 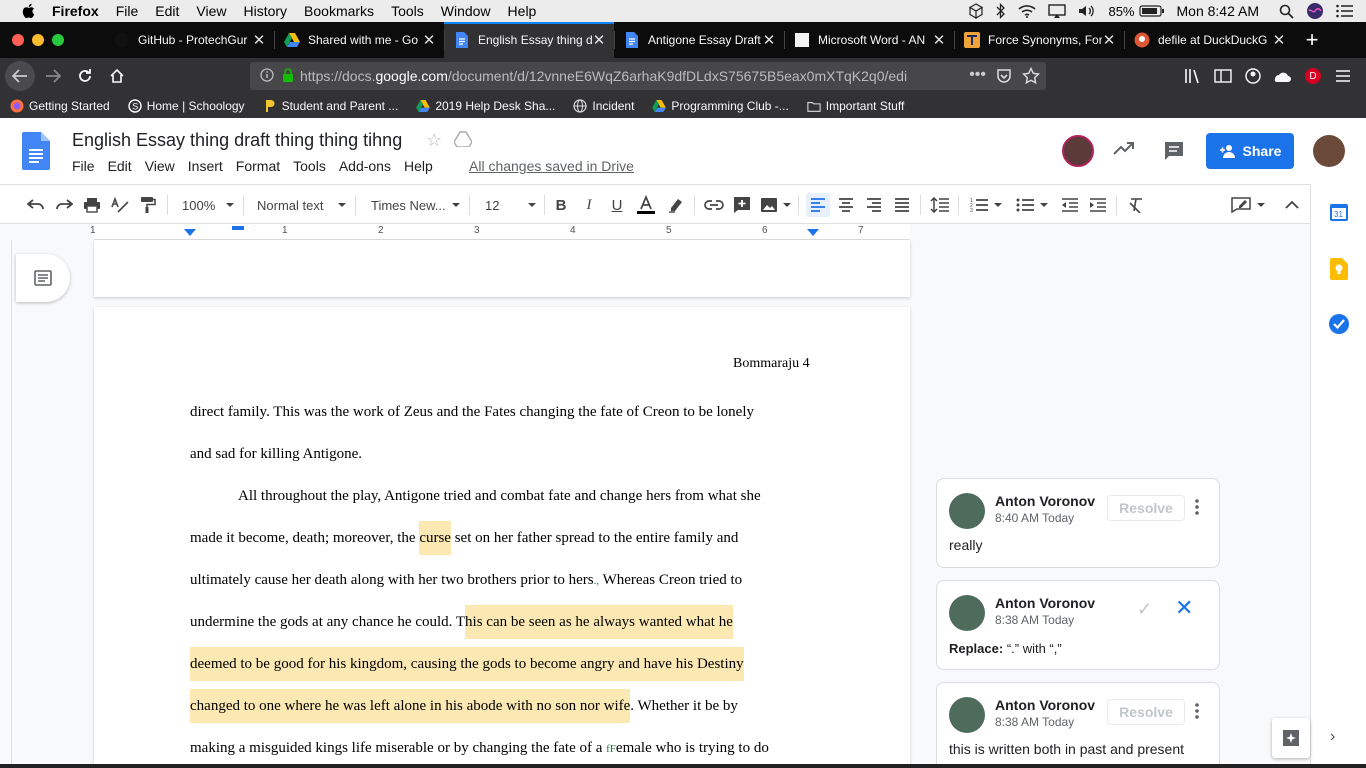 What do you see at coordinates (435, 538) in the screenshot?
I see `comment-highlight: curse` at bounding box center [435, 538].